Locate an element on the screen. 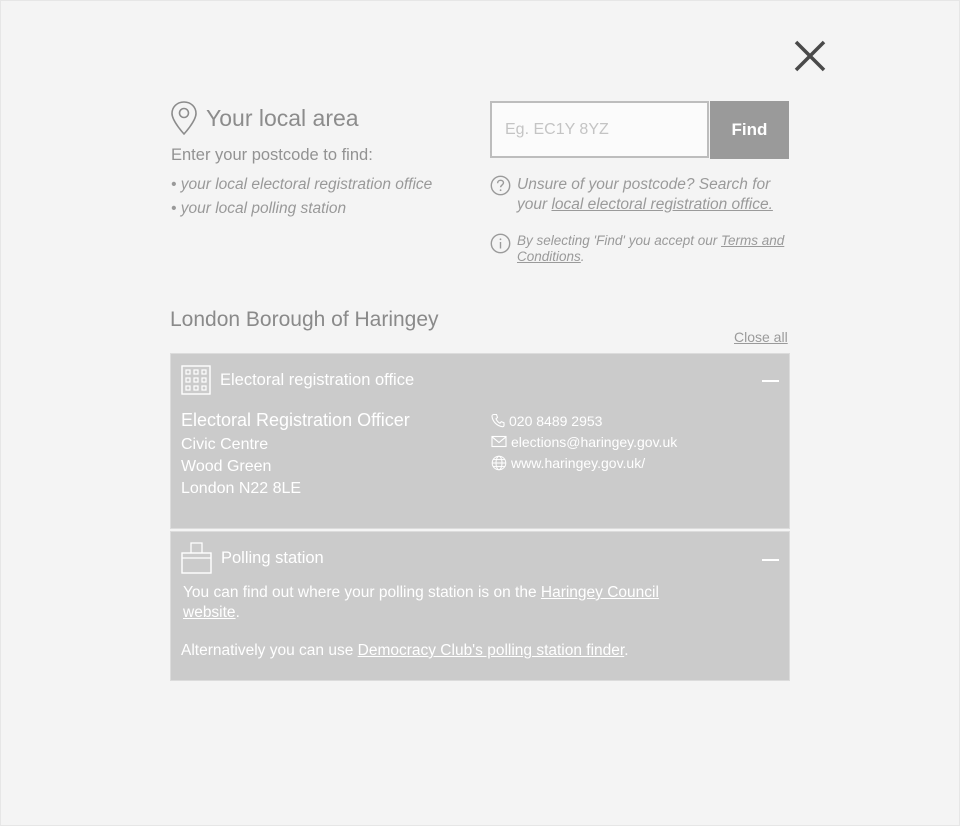 The height and width of the screenshot is (826, 960). phone-icon is located at coordinates (498, 420).